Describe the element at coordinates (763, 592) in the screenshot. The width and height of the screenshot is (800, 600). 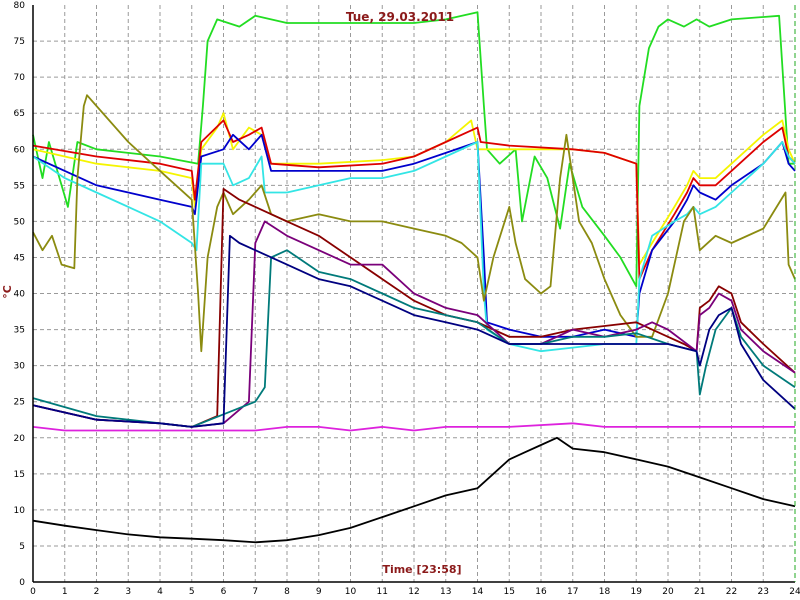
I see `x-tick-label: 23` at that location.